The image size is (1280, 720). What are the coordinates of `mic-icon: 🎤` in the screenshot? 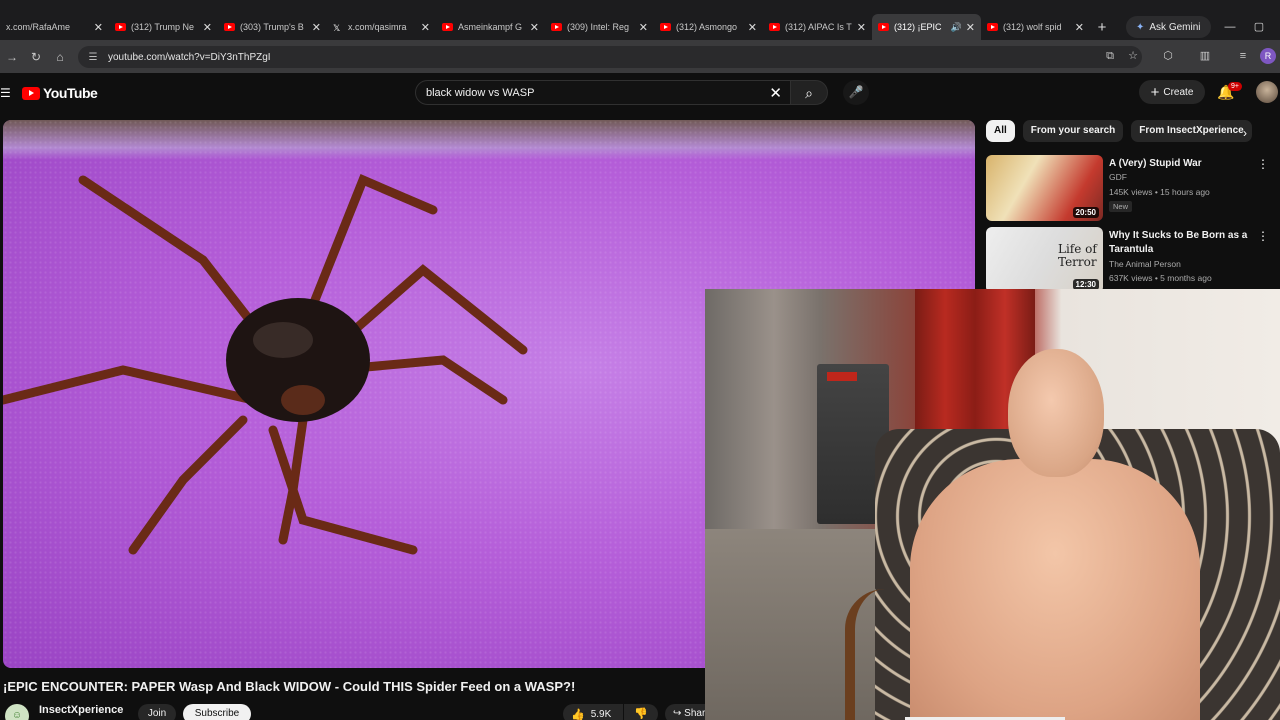 It's located at (856, 92).